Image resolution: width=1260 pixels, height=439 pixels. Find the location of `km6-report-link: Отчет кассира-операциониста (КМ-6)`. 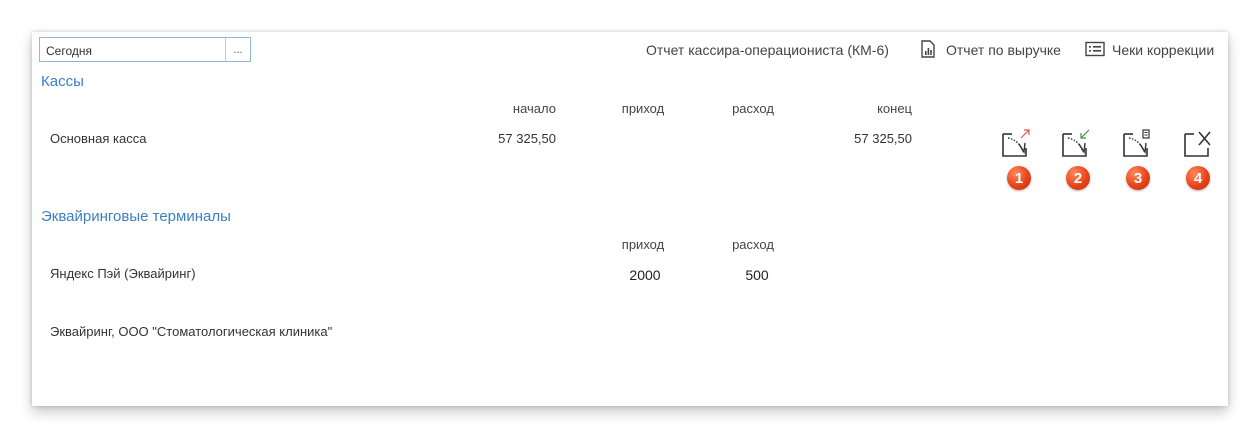

km6-report-link: Отчет кассира-операциониста (КМ-6) is located at coordinates (767, 50).